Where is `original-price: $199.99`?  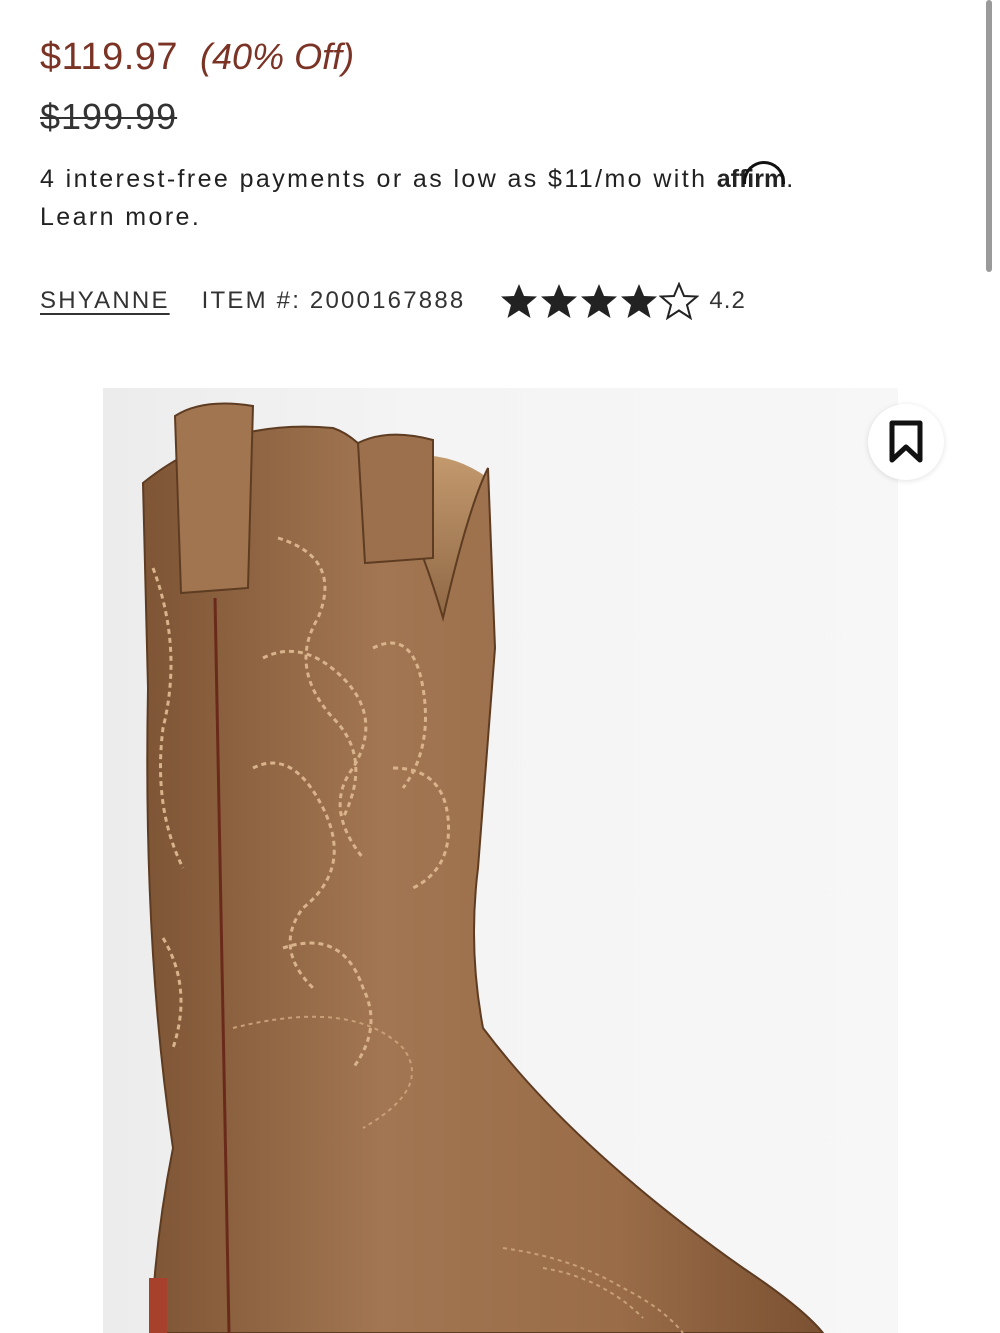 original-price: $199.99 is located at coordinates (109, 116).